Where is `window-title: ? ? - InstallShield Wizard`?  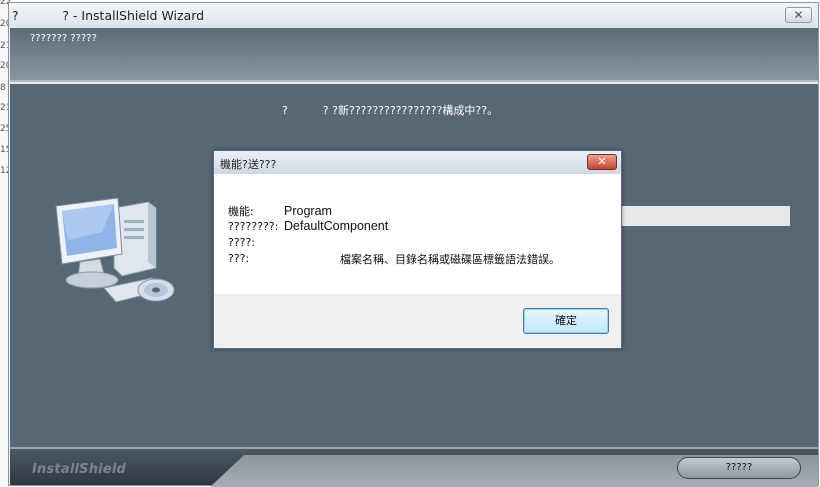
window-title: ? ? - InstallShield Wizard is located at coordinates (108, 15).